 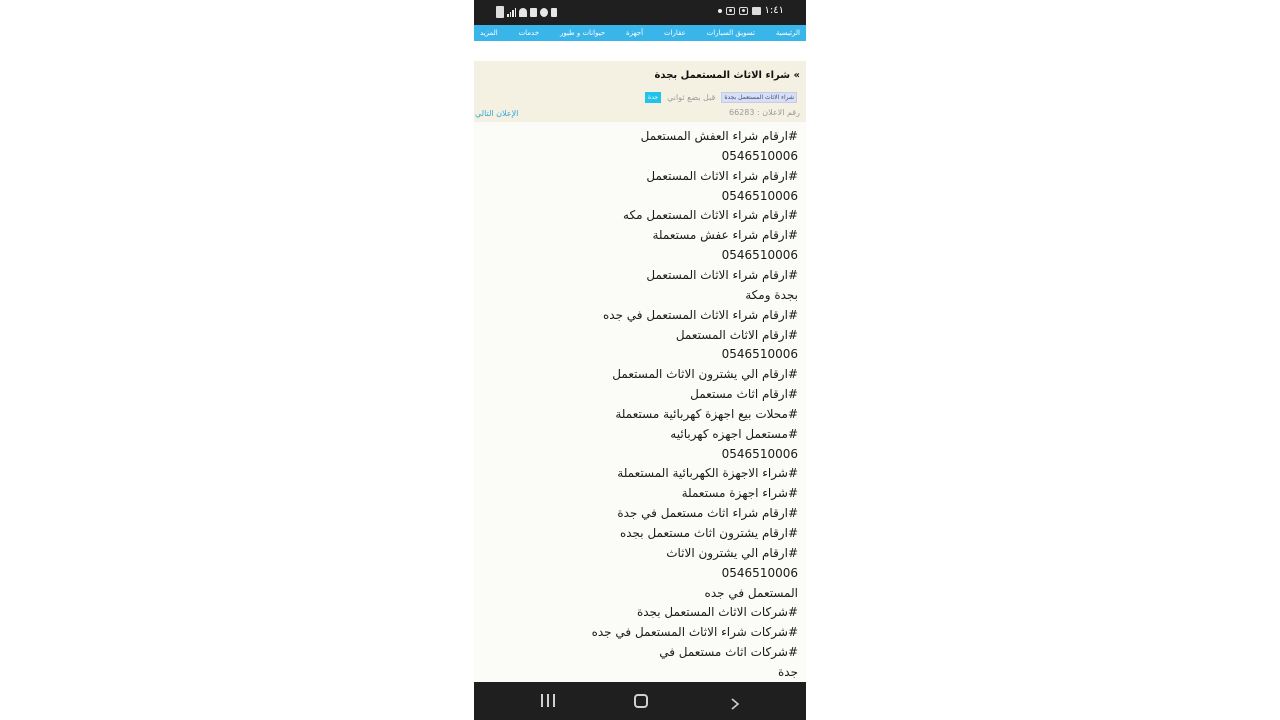 What do you see at coordinates (727, 75) in the screenshot?
I see `ad-title: » شراء الاثاث المستعمل بجدة` at bounding box center [727, 75].